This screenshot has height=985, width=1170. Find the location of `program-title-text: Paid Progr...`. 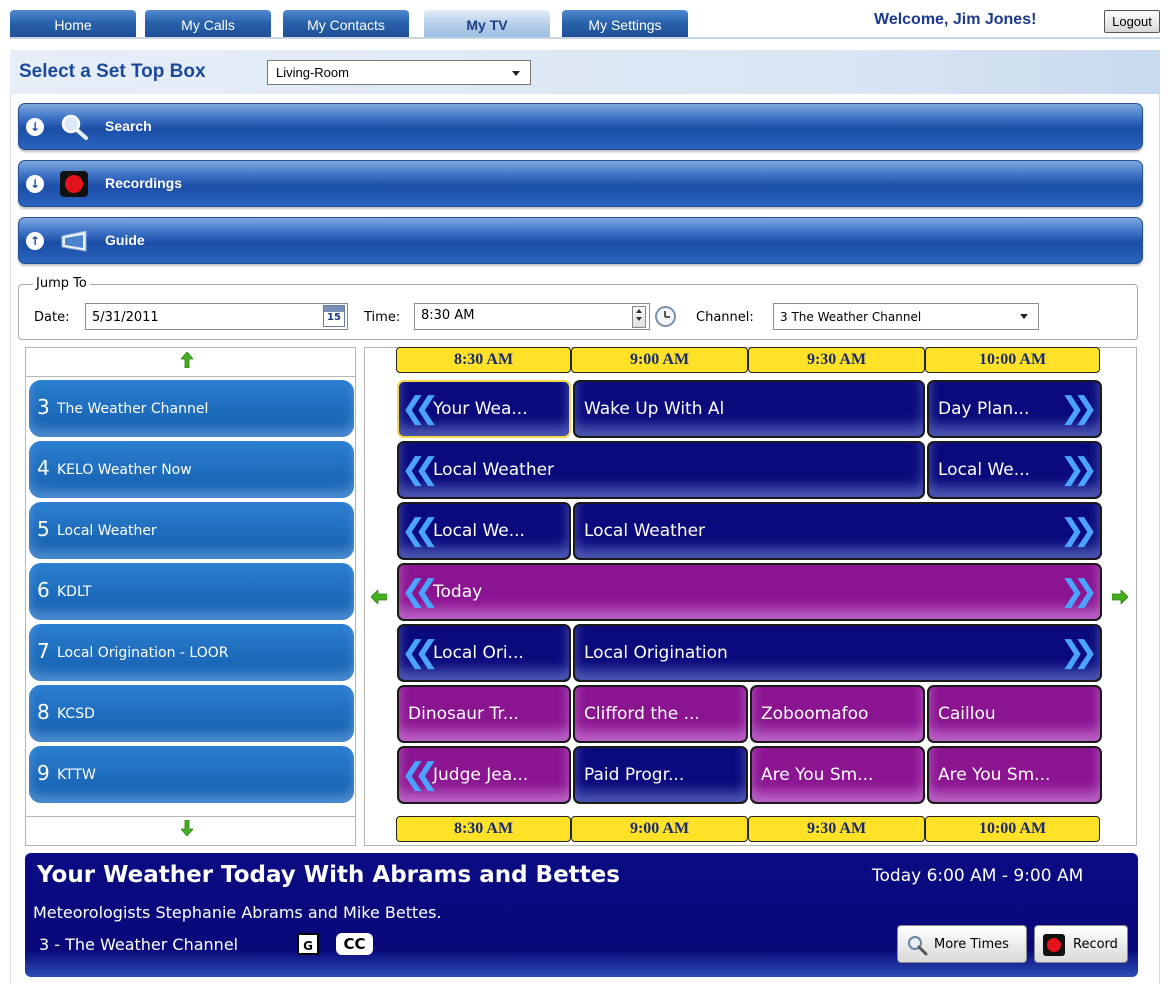

program-title-text: Paid Progr... is located at coordinates (634, 775).